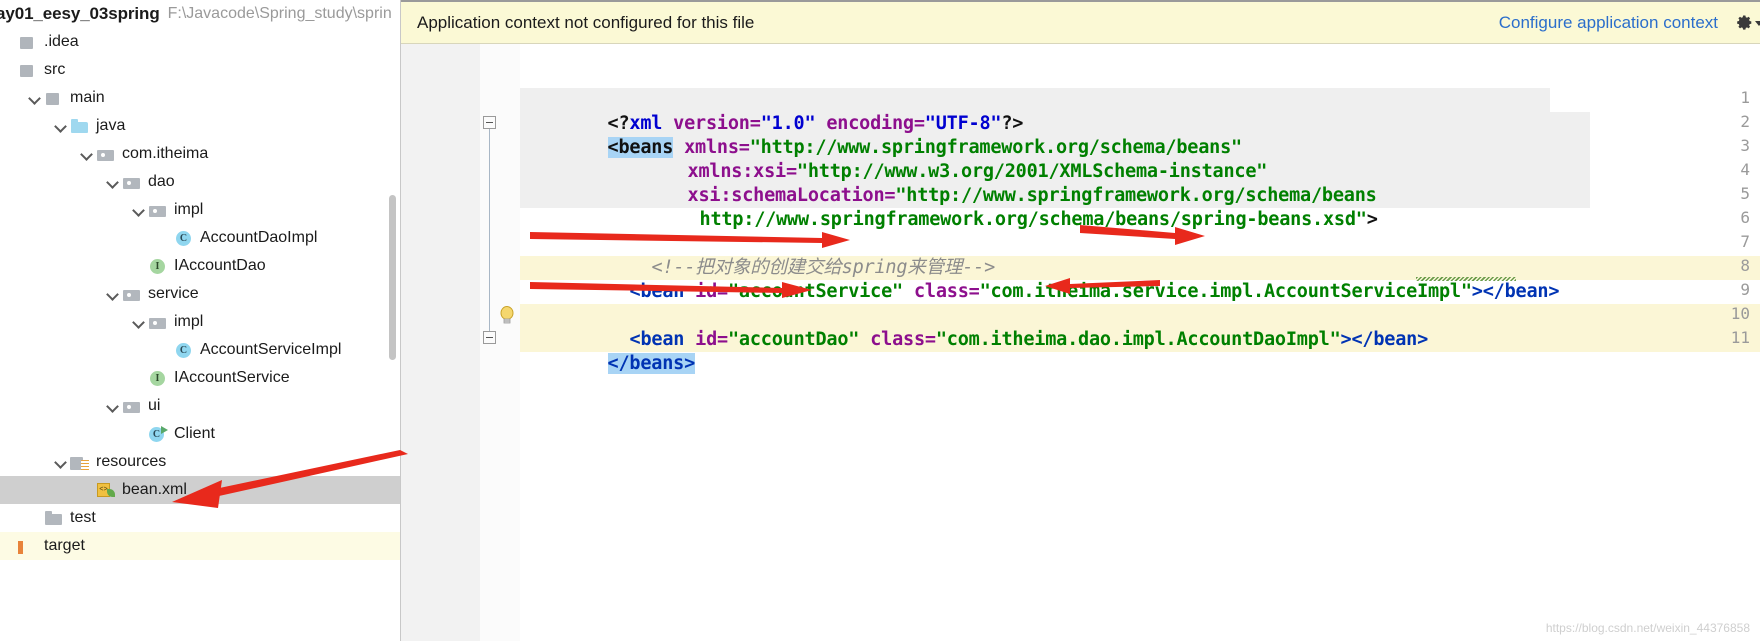 The height and width of the screenshot is (641, 1760). I want to click on folder-blue-icon, so click(80, 126).